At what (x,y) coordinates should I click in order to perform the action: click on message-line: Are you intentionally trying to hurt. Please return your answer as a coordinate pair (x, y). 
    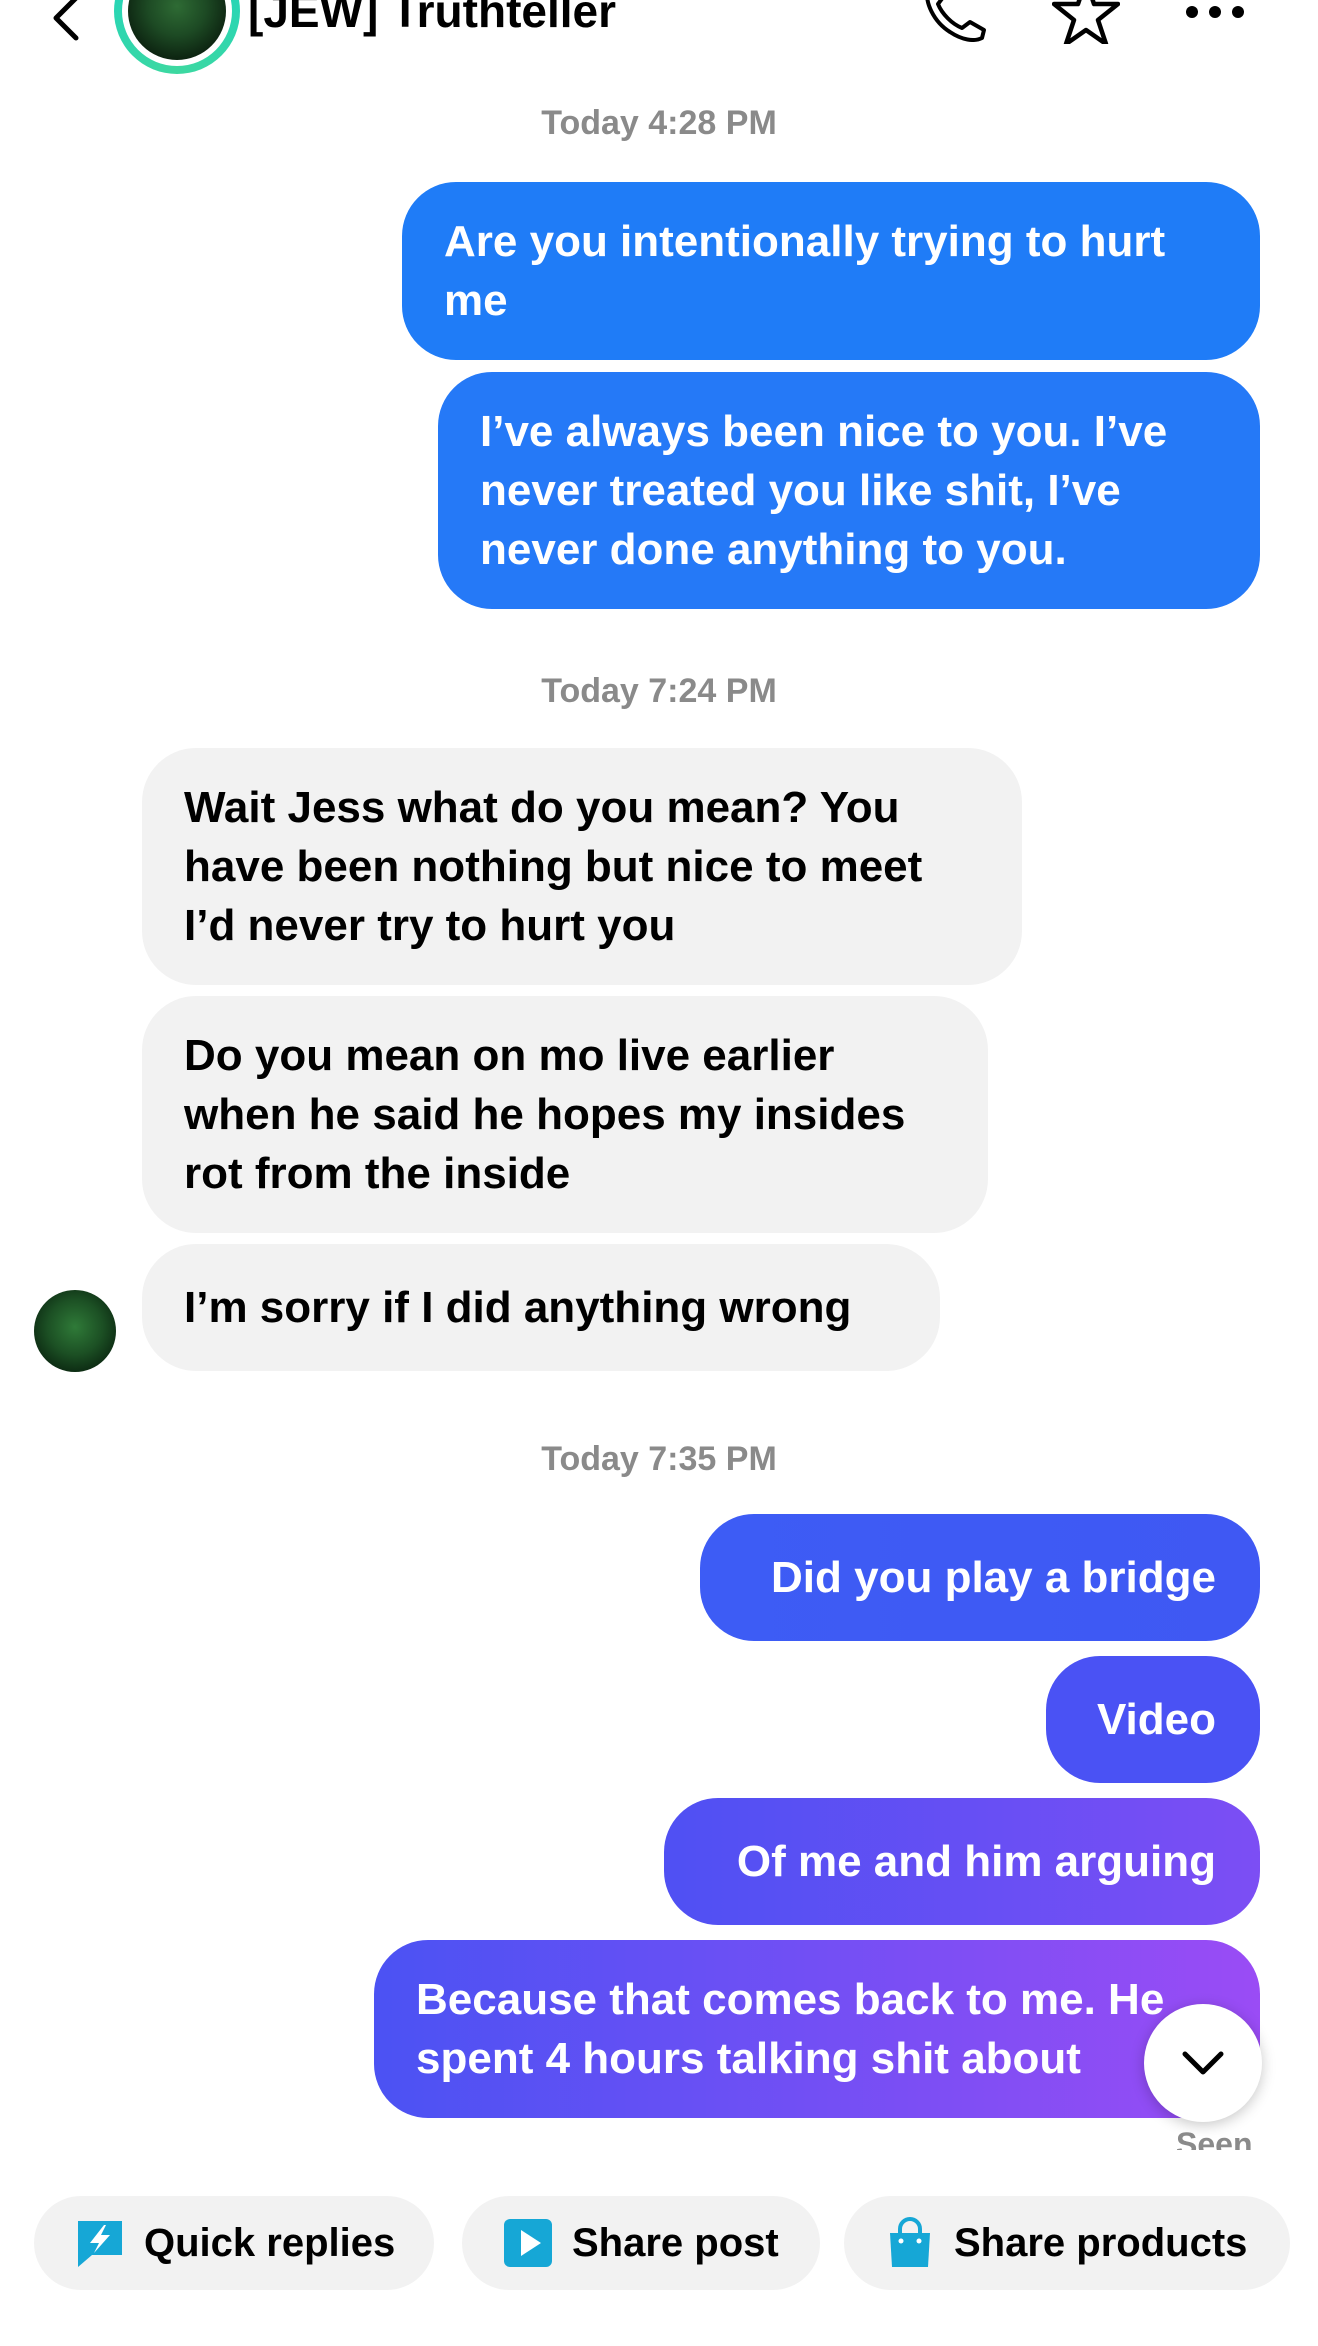
    Looking at the image, I should click on (805, 241).